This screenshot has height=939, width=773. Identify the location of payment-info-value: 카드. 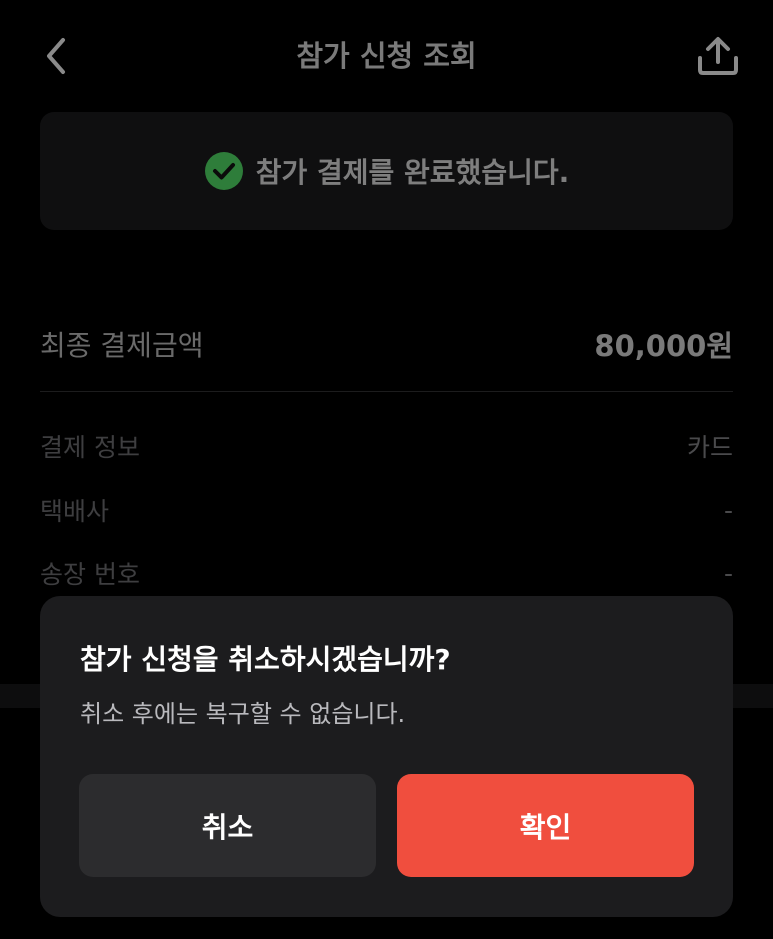
(709, 447).